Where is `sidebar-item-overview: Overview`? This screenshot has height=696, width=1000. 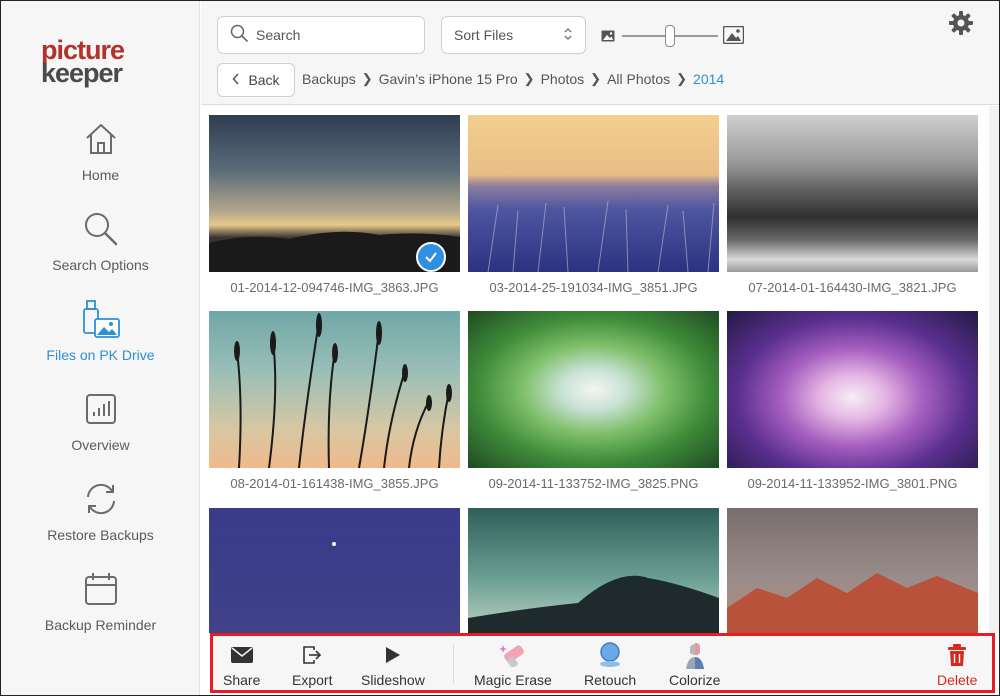 sidebar-item-overview: Overview is located at coordinates (100, 413).